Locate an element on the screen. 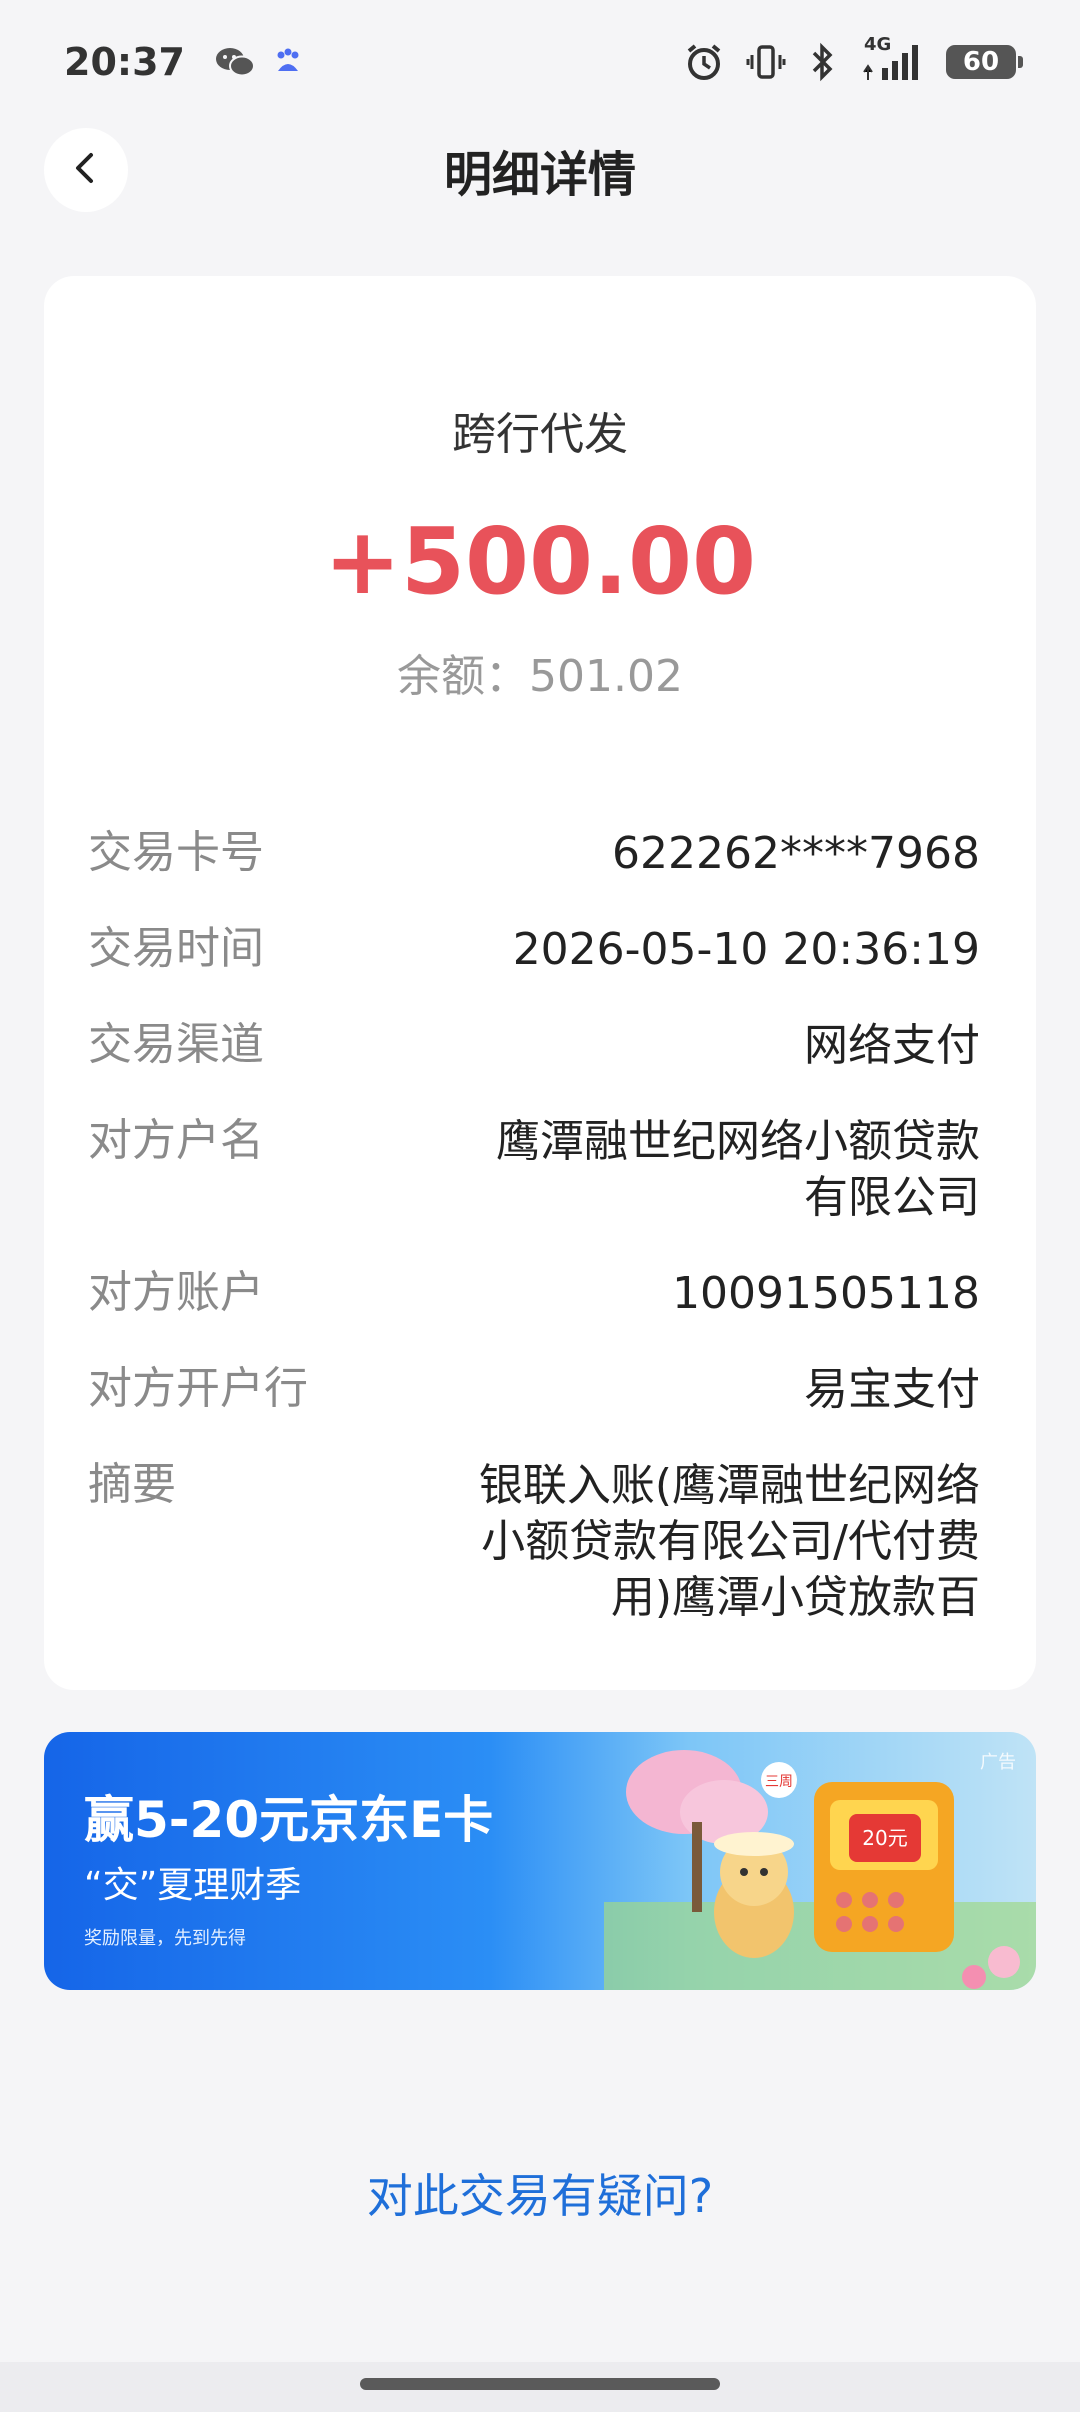  banner-title: 赢5-20元京东E卡 is located at coordinates (289, 1820).